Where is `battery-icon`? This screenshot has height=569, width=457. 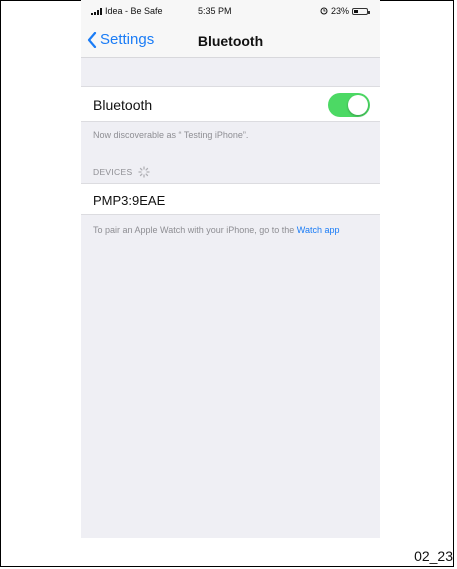 battery-icon is located at coordinates (361, 11).